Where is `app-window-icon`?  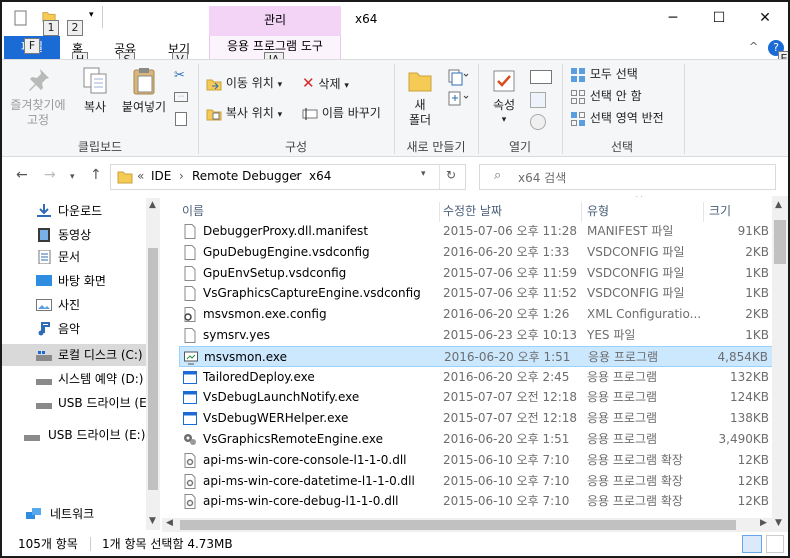 app-window-icon is located at coordinates (190, 377).